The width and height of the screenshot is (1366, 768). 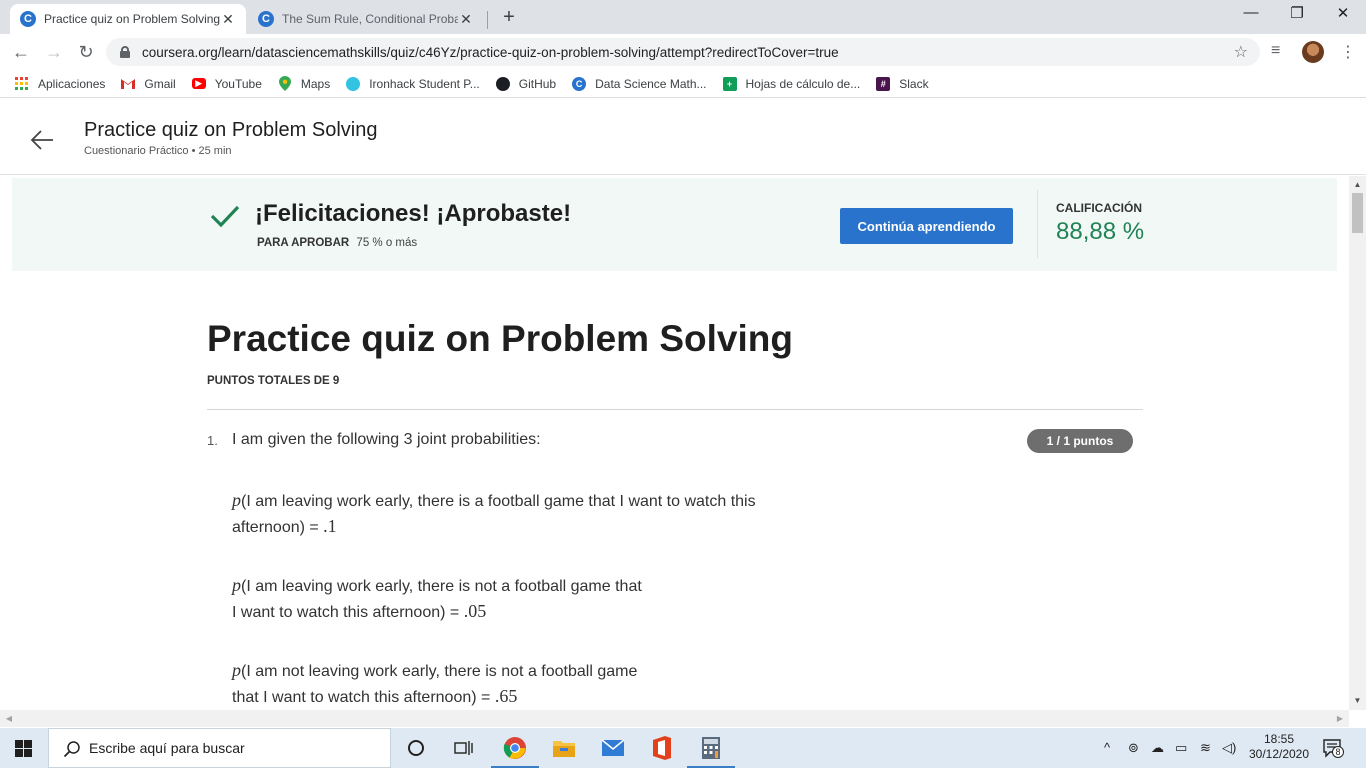 What do you see at coordinates (266, 19) in the screenshot?
I see `coursera-favicon-icon: C` at bounding box center [266, 19].